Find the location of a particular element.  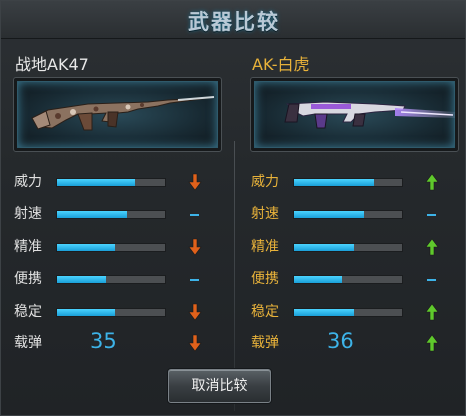

ammo-row: 载弹 35 is located at coordinates (114, 341).